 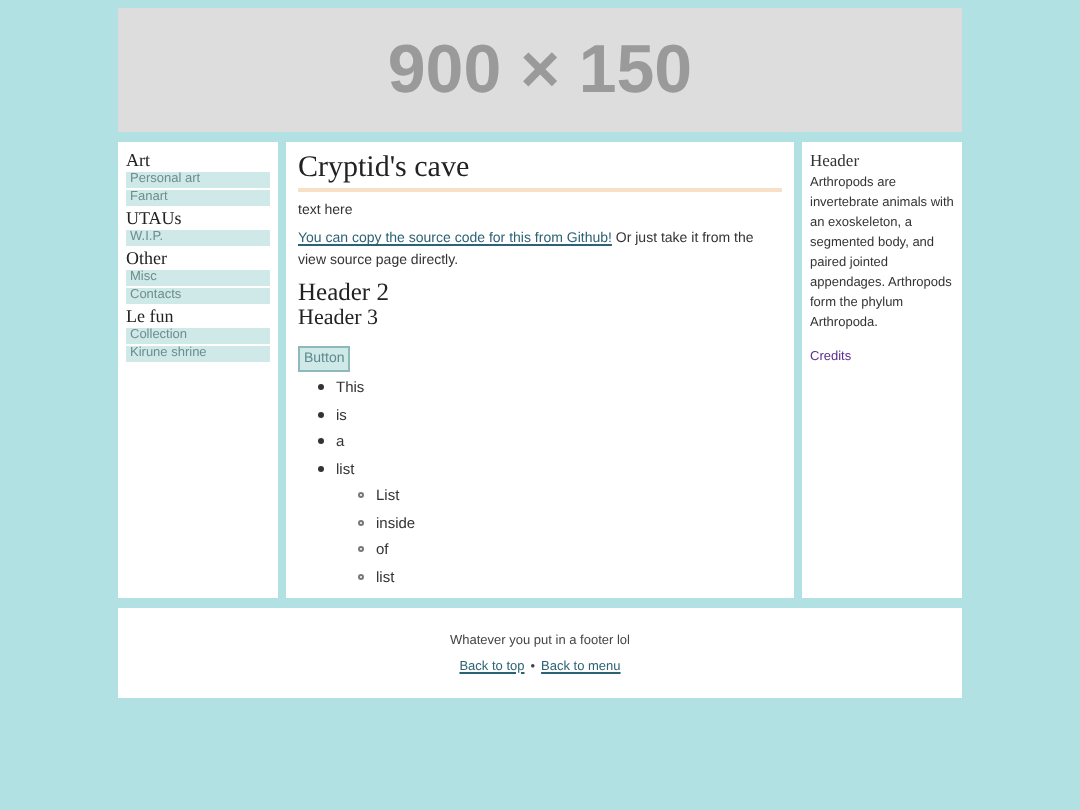 What do you see at coordinates (151, 317) in the screenshot?
I see `sidebar-heading: Le fun` at bounding box center [151, 317].